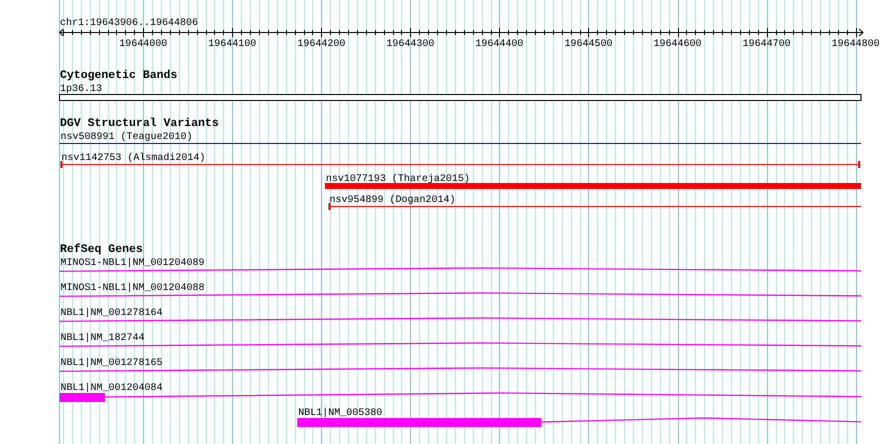 The height and width of the screenshot is (444, 890). I want to click on feature-label: nsv508991 (Teague2010), so click(126, 137).